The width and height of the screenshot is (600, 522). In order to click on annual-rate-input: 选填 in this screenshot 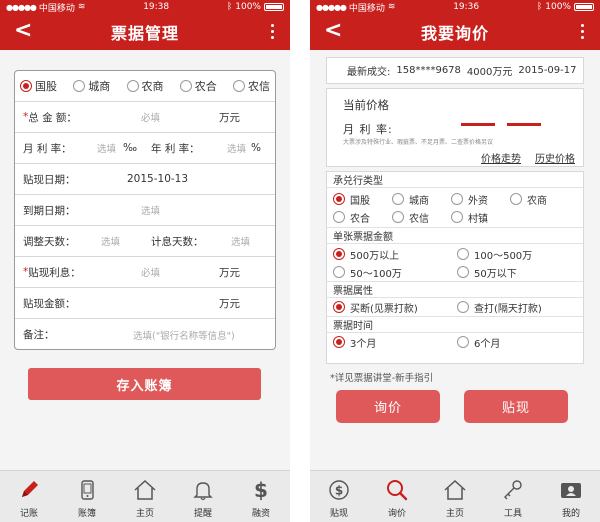, I will do `click(236, 148)`.